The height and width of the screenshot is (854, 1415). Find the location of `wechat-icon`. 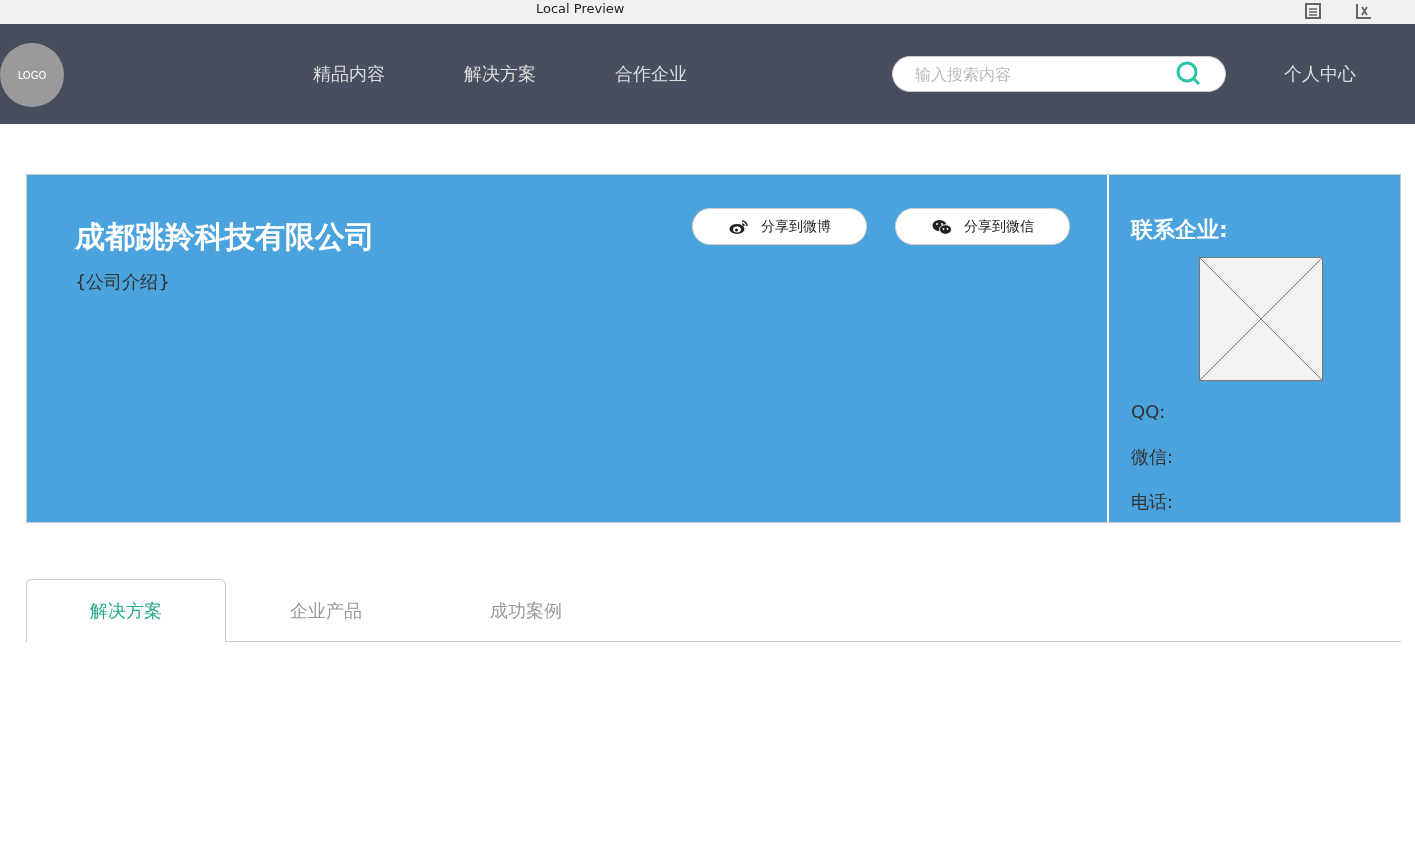

wechat-icon is located at coordinates (941, 226).